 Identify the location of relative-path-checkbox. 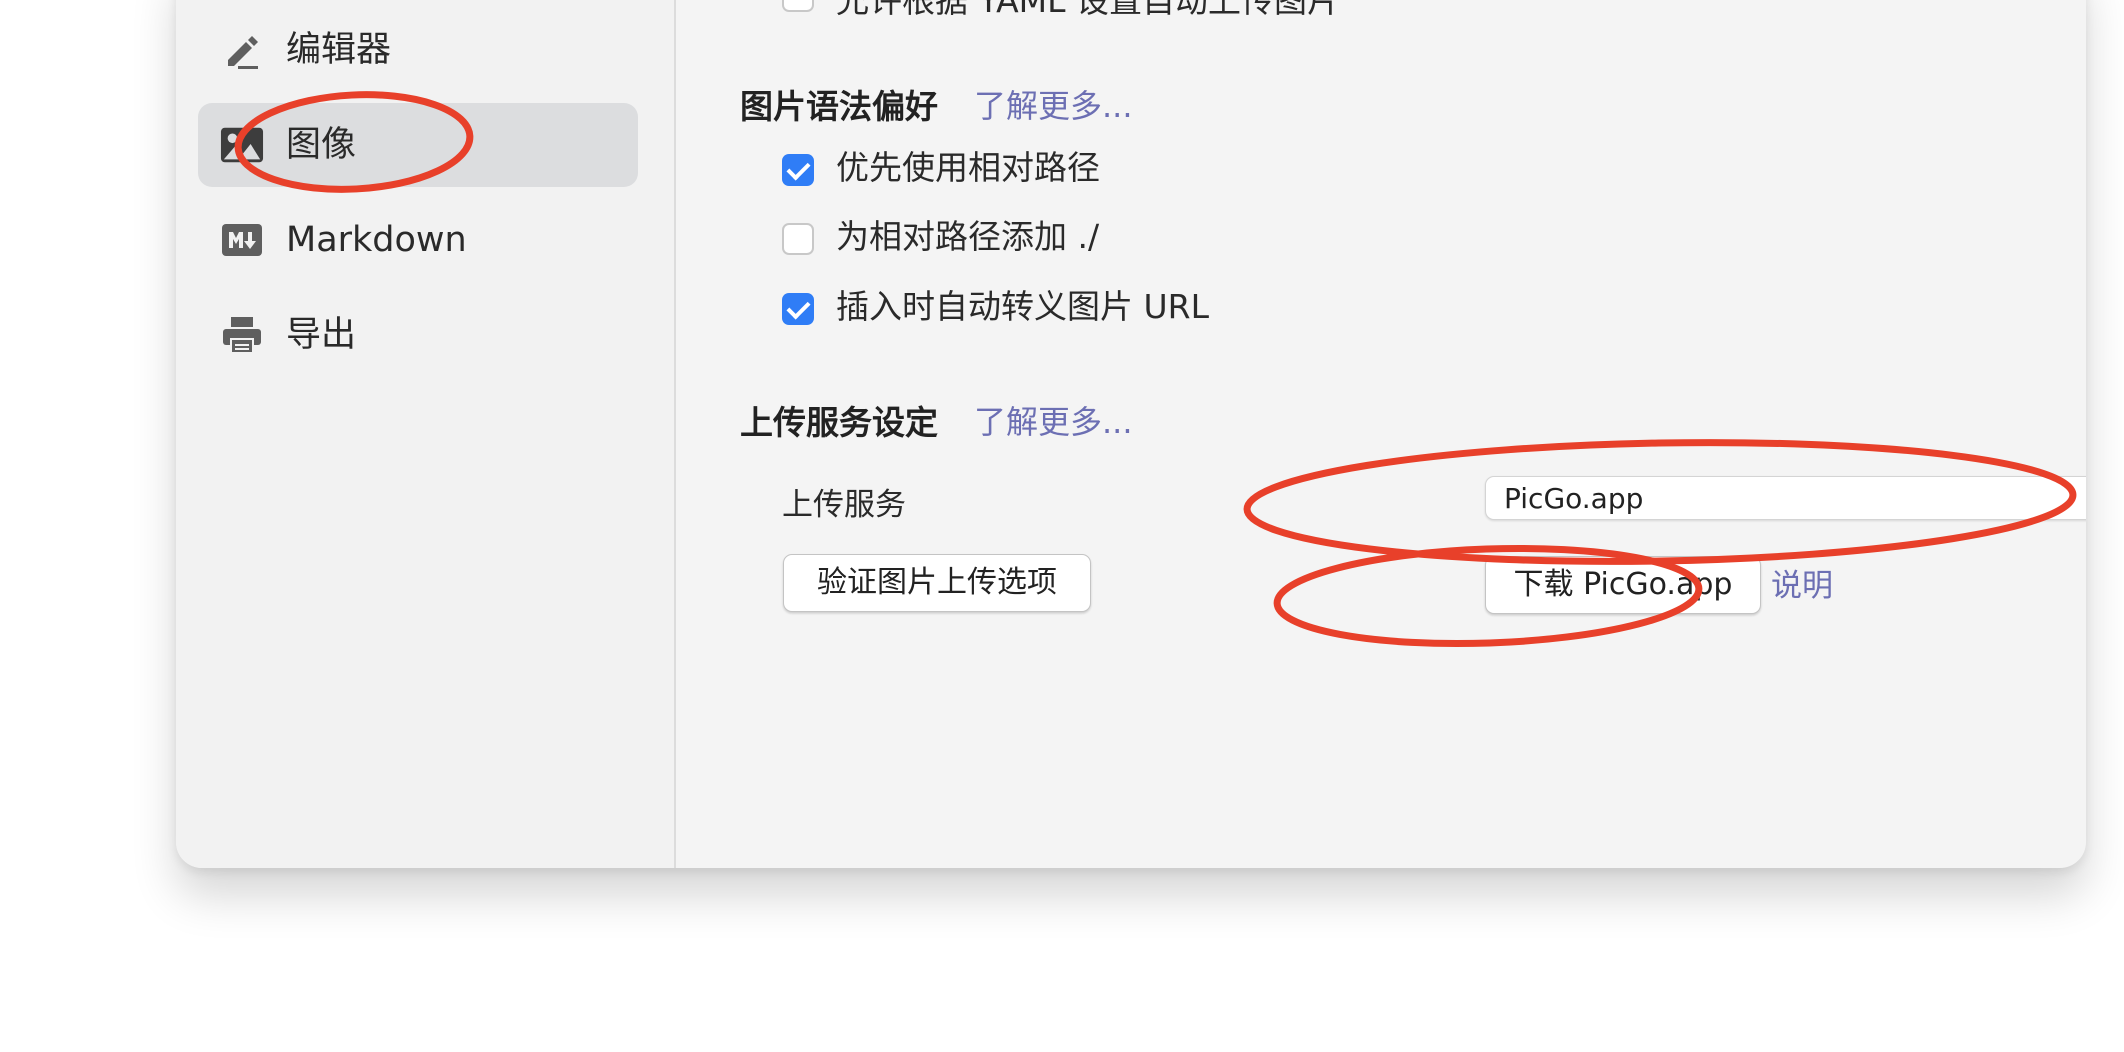
(798, 170).